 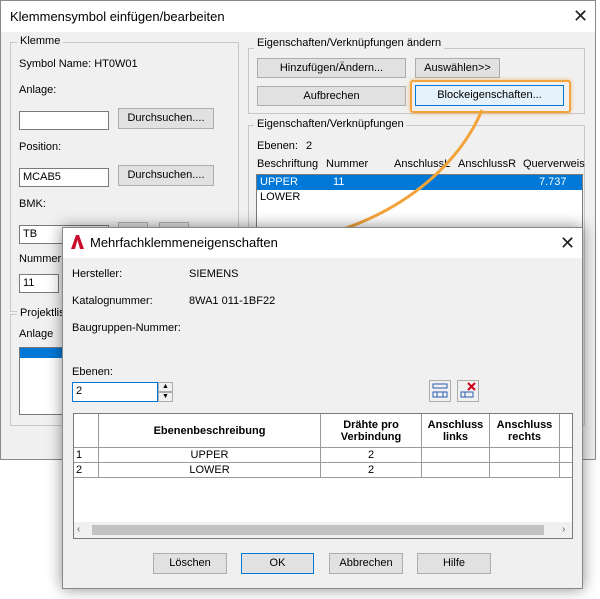 What do you see at coordinates (32, 204) in the screenshot?
I see `bmk-label: BMK:` at bounding box center [32, 204].